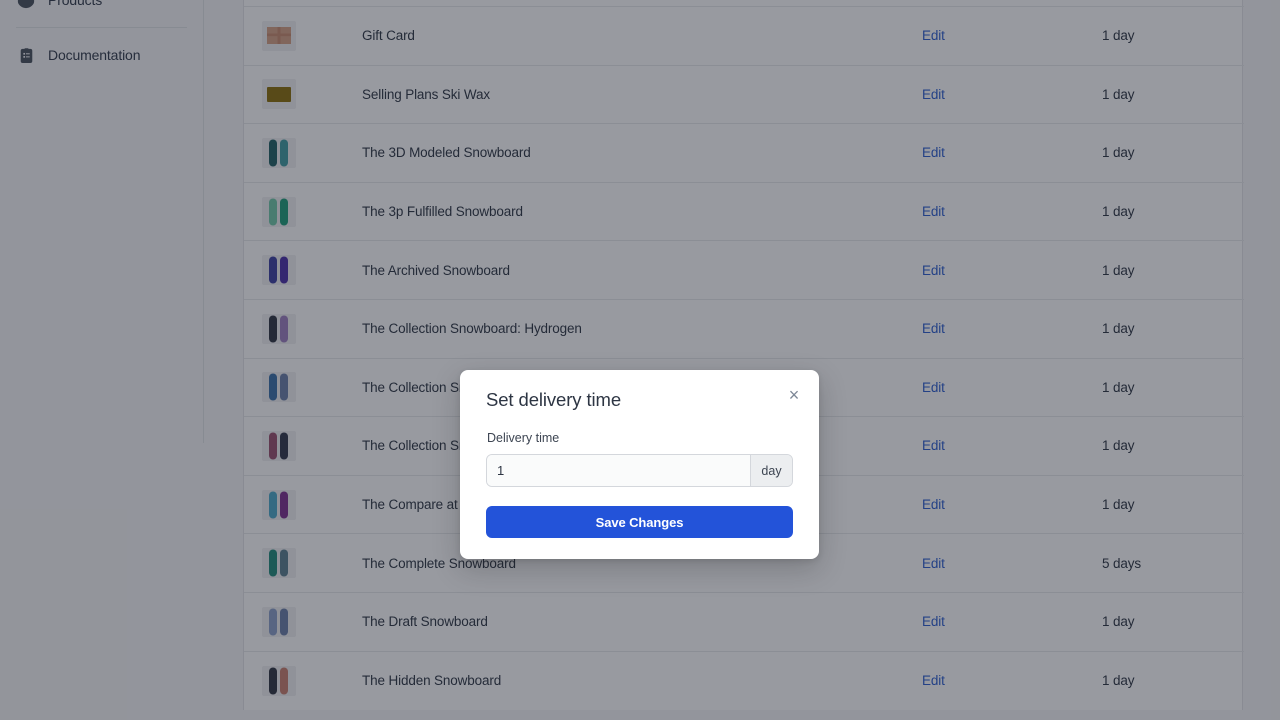 This screenshot has width=1280, height=720. I want to click on delivery-time-label: Delivery time, so click(523, 438).